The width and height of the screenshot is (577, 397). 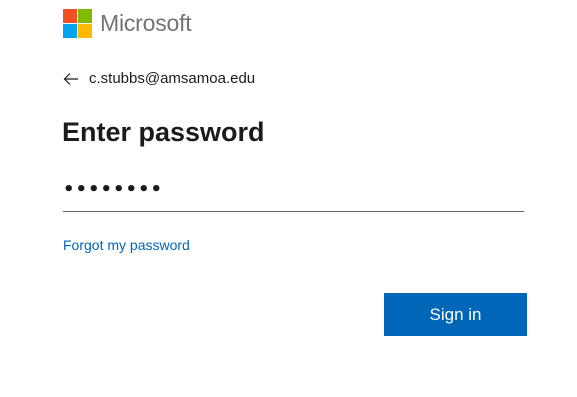 I want to click on password-masked-value: ••••••••, so click(x=113, y=189).